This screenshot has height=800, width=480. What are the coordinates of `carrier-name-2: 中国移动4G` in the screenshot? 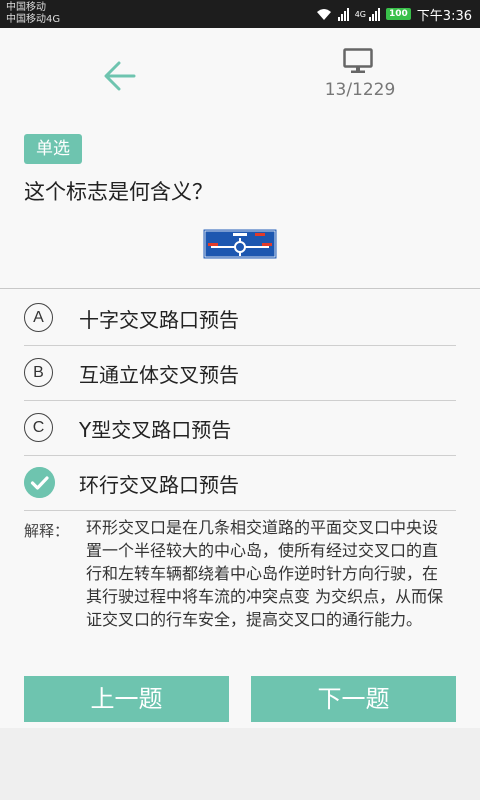 It's located at (33, 19).